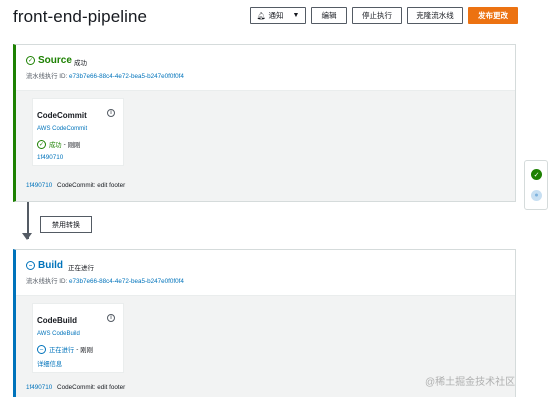  Describe the element at coordinates (80, 16) in the screenshot. I see `page-title: front-end-pipeline` at that location.